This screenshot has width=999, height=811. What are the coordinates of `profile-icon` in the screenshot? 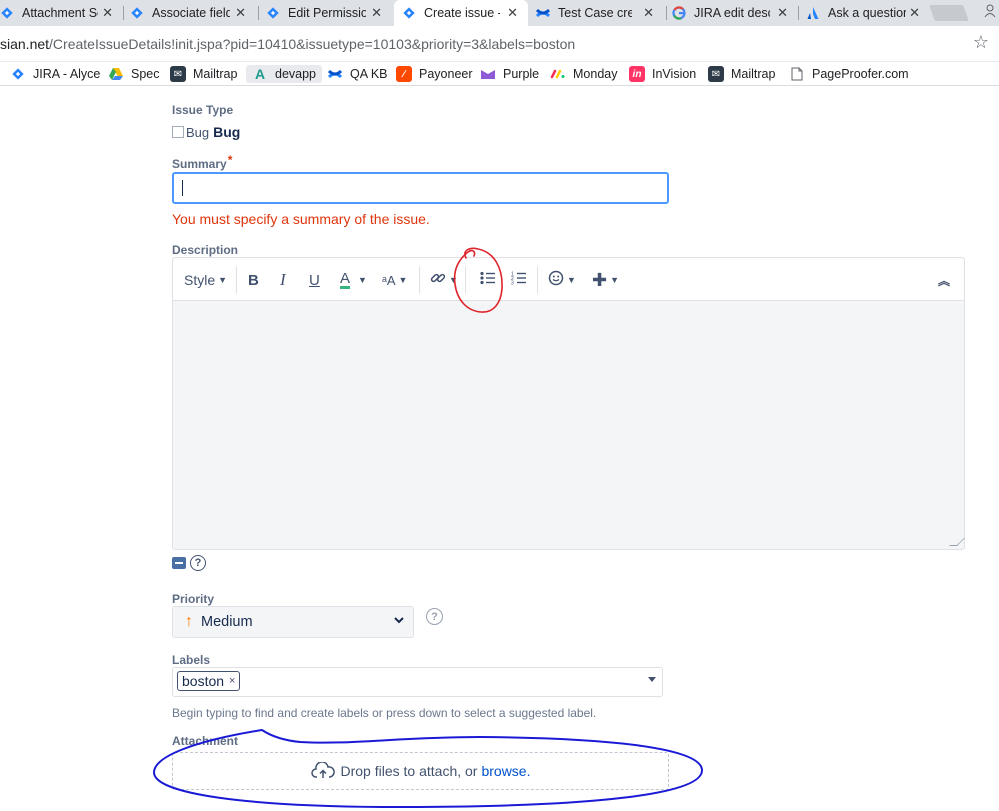 It's located at (990, 12).